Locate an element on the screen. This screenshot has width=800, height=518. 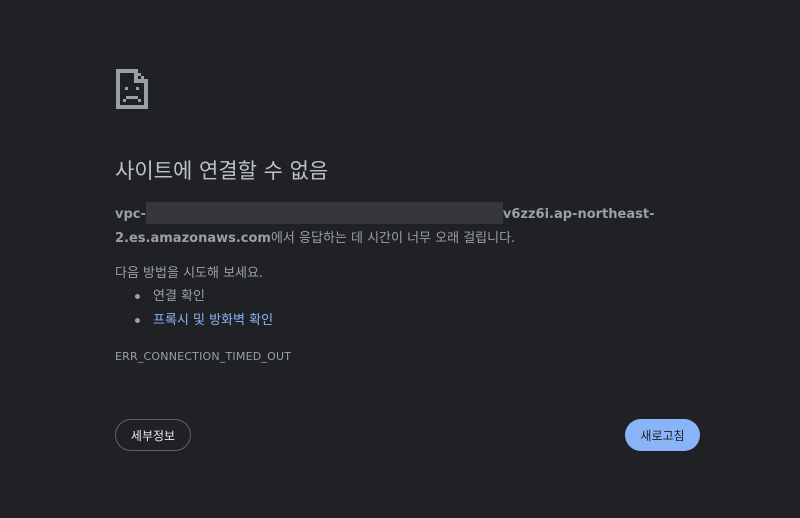
try-heading: 다음 방법을 시도해 보세요. is located at coordinates (189, 273).